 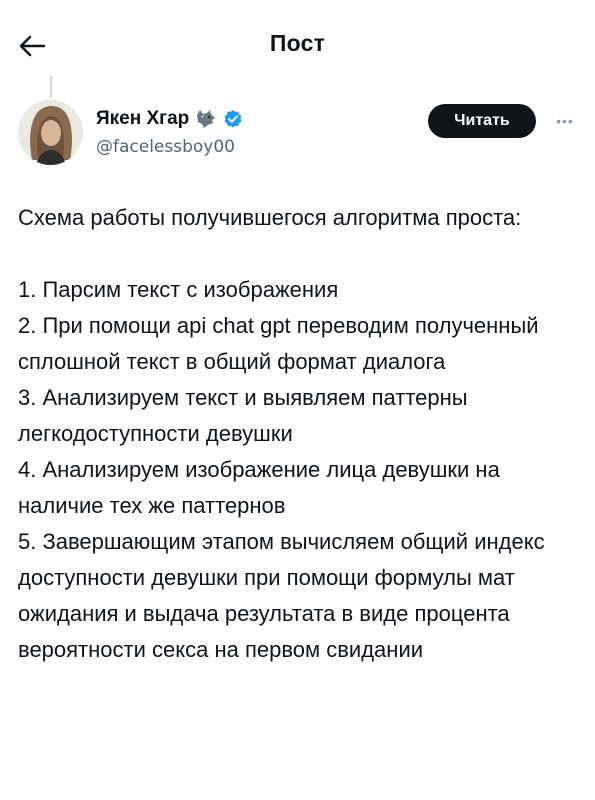 What do you see at coordinates (565, 121) in the screenshot?
I see `more-dots-icon: •••` at bounding box center [565, 121].